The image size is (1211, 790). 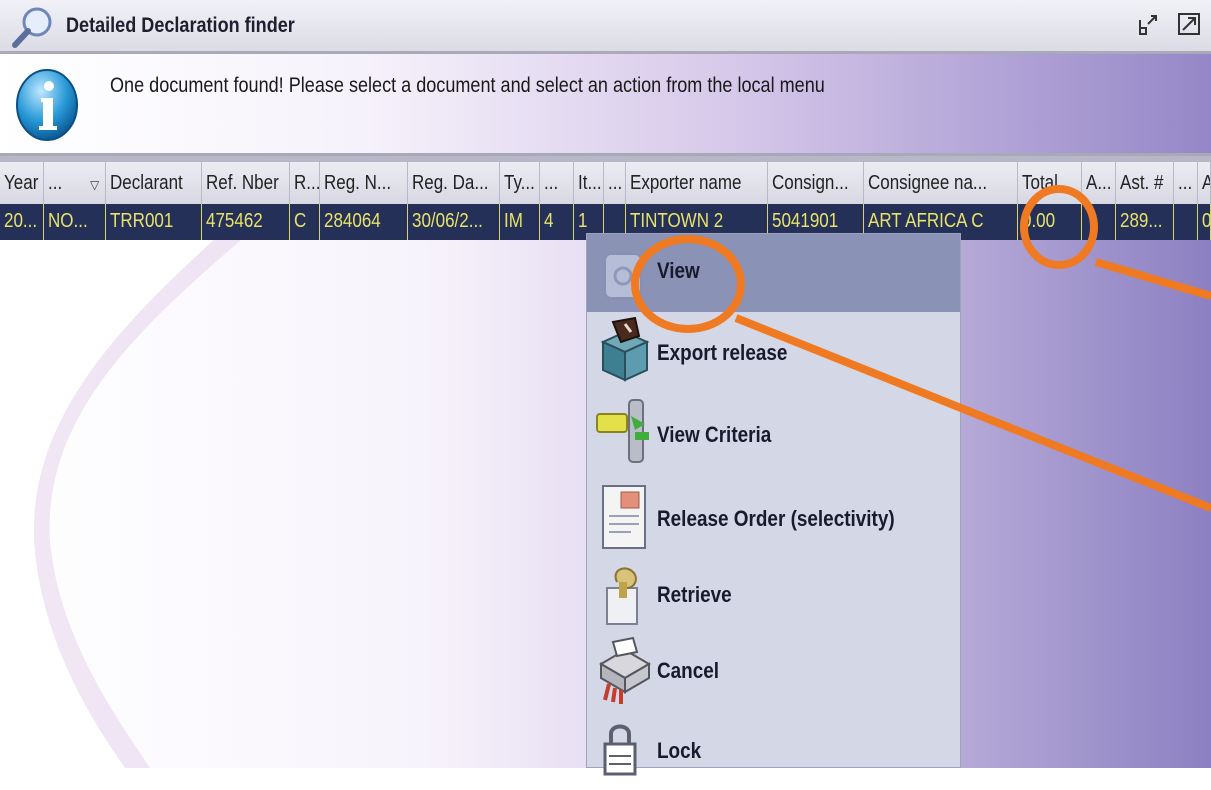 I want to click on release-order-icon, so click(x=624, y=517).